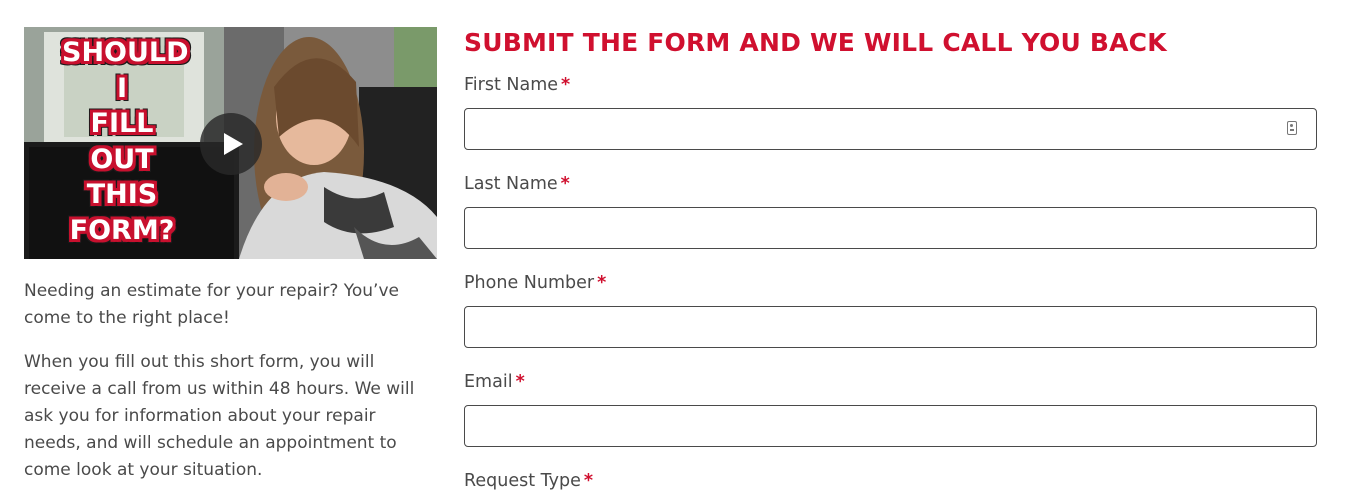 The width and height of the screenshot is (1346, 491). I want to click on play-button, so click(231, 144).